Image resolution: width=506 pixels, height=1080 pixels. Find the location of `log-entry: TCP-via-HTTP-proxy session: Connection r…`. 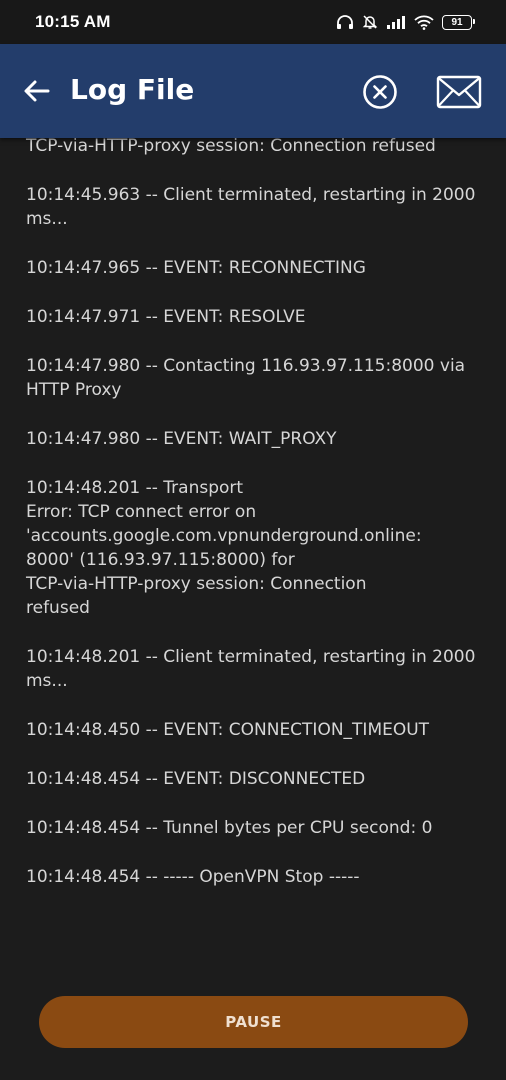

log-entry: TCP-via-HTTP-proxy session: Connection r… is located at coordinates (231, 147).